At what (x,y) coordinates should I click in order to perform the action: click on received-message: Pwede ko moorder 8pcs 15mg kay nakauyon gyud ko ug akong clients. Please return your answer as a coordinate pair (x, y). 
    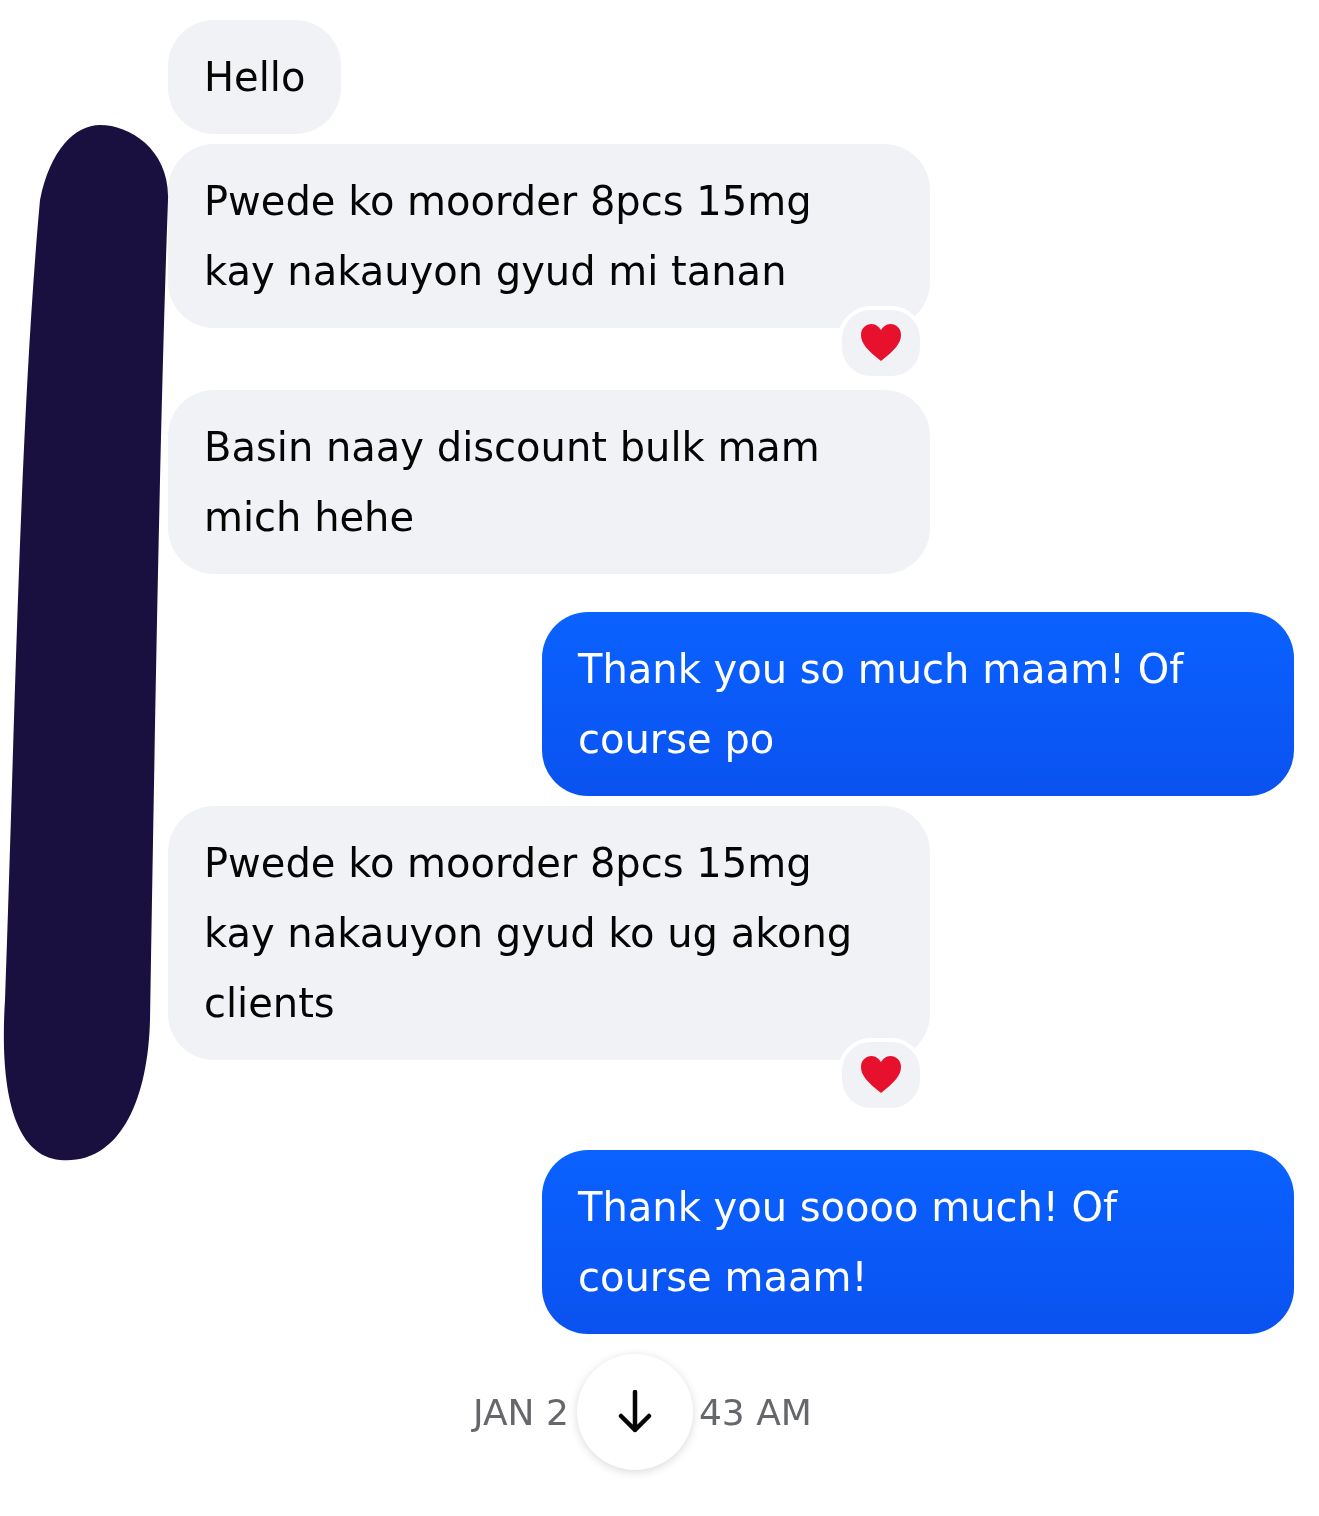
    Looking at the image, I should click on (549, 933).